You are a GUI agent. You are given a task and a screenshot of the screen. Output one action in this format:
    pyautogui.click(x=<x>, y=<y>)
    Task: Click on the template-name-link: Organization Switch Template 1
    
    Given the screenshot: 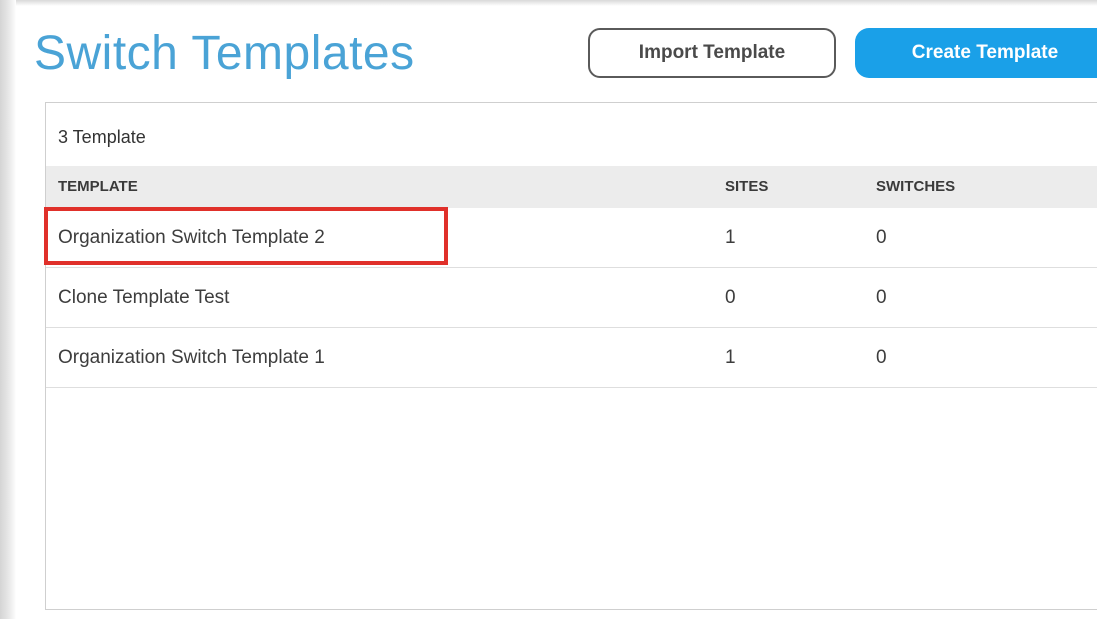 What is the action you would take?
    pyautogui.click(x=191, y=358)
    